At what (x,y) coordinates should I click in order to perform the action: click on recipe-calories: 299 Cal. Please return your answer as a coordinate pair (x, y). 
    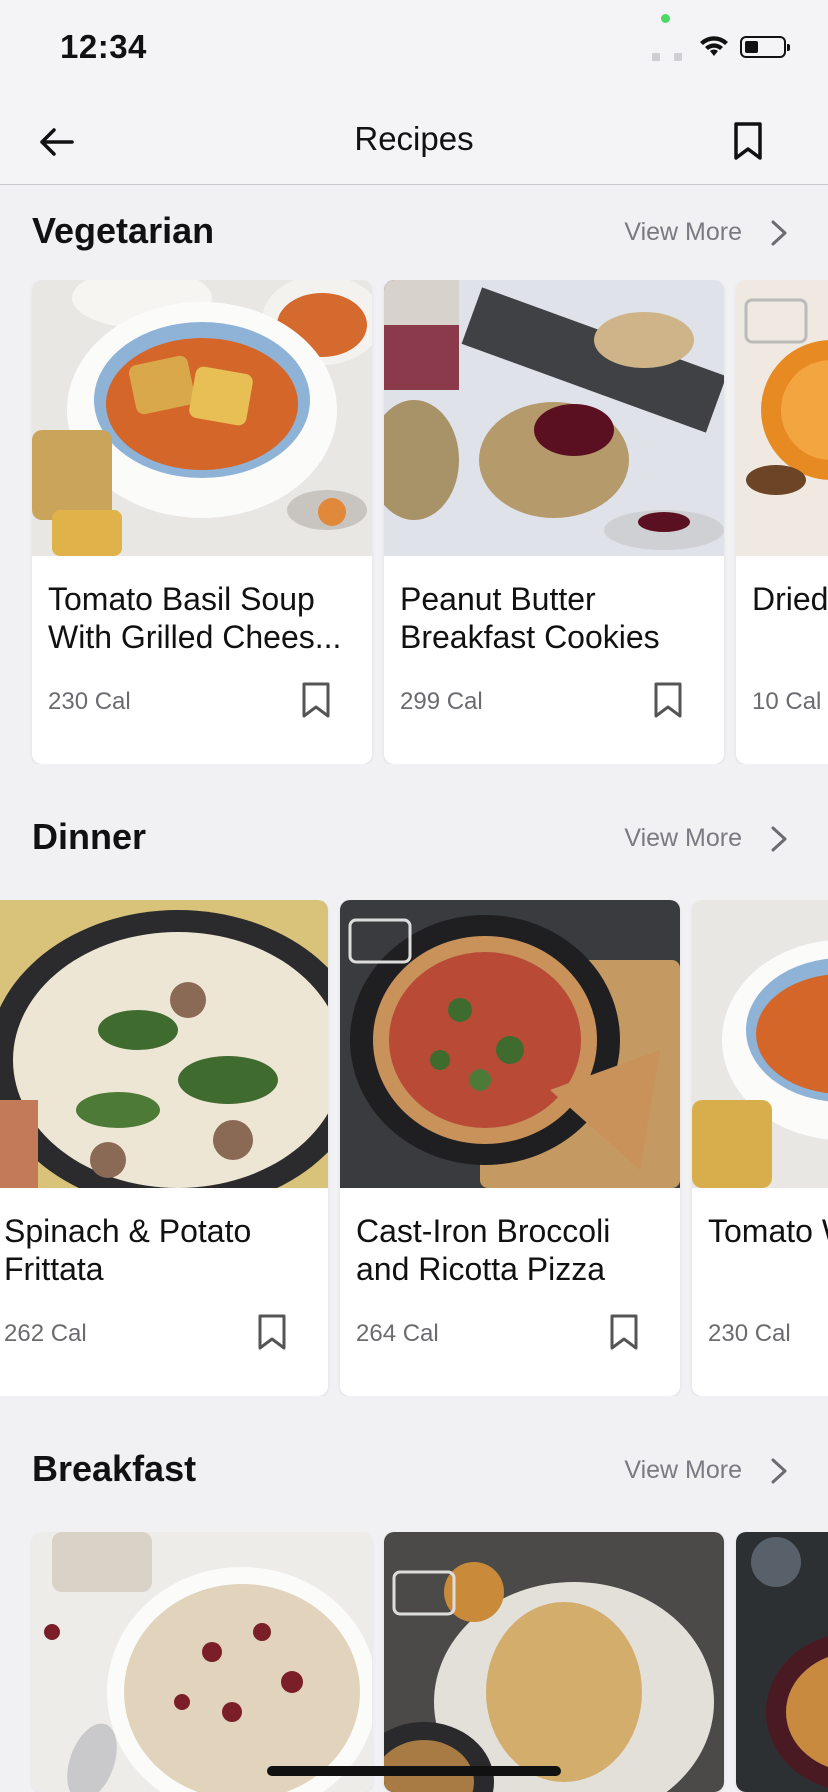
    Looking at the image, I should click on (441, 701).